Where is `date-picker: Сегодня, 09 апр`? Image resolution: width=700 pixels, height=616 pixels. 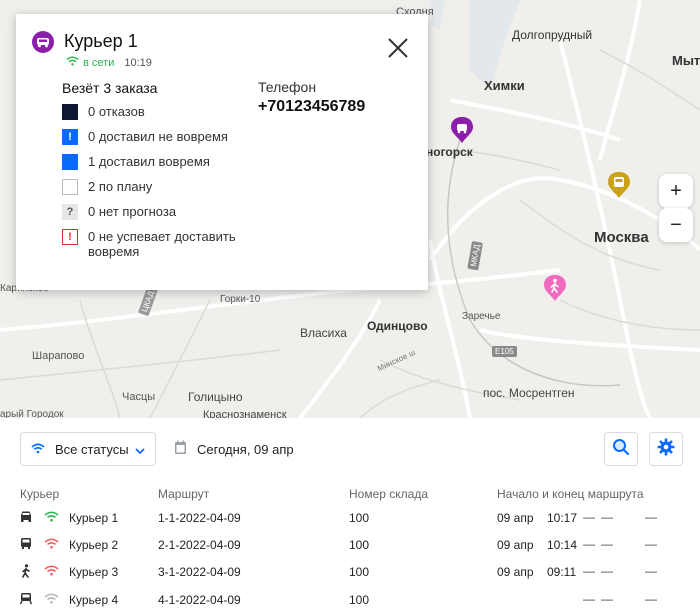
date-picker: Сегодня, 09 апр is located at coordinates (234, 449).